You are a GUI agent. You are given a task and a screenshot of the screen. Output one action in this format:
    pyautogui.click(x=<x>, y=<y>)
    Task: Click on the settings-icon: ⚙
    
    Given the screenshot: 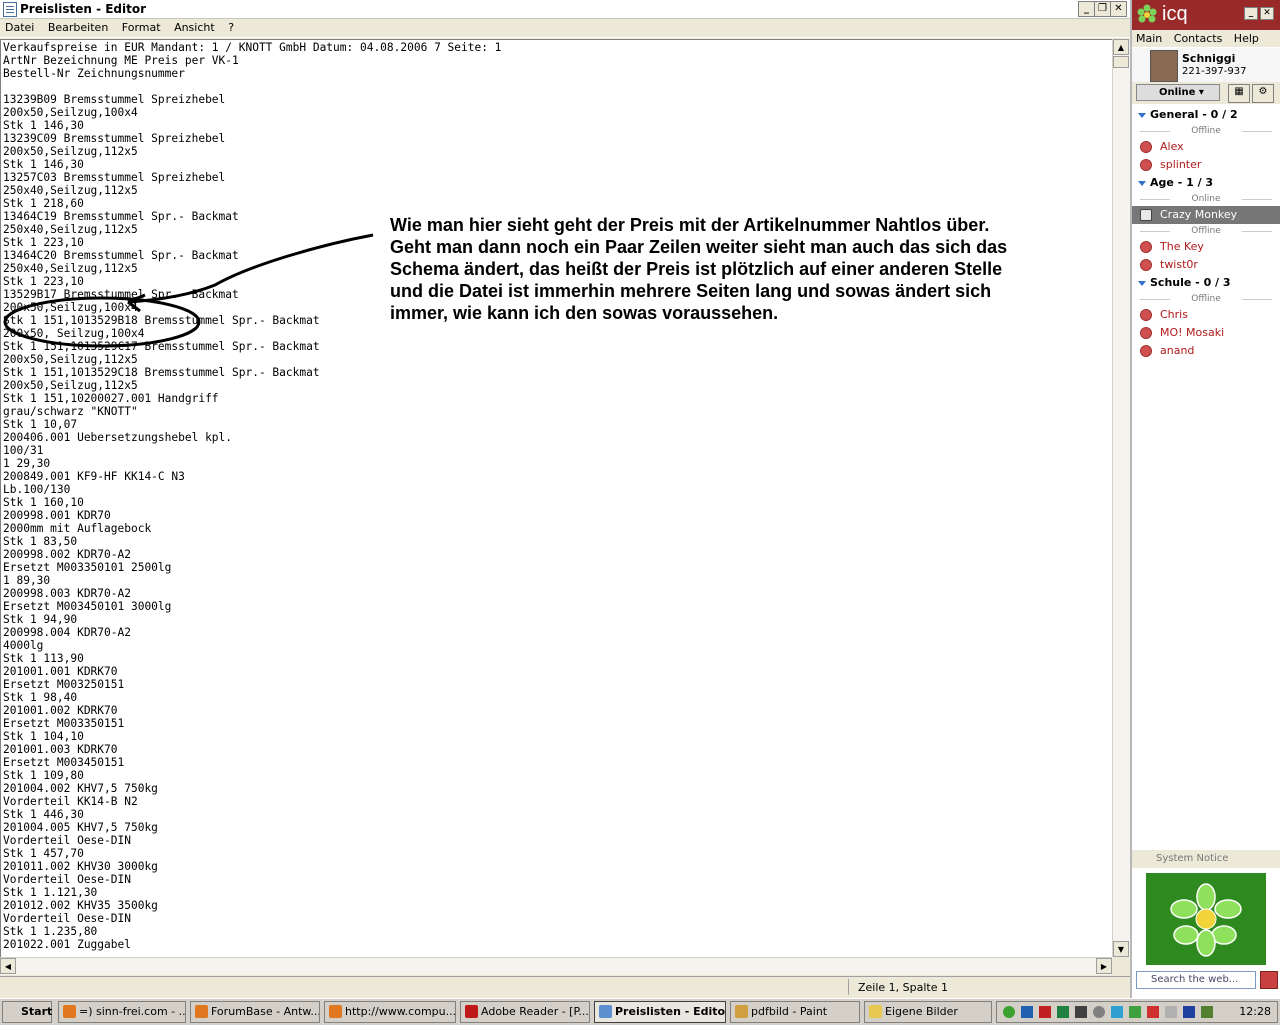 What is the action you would take?
    pyautogui.click(x=1263, y=93)
    